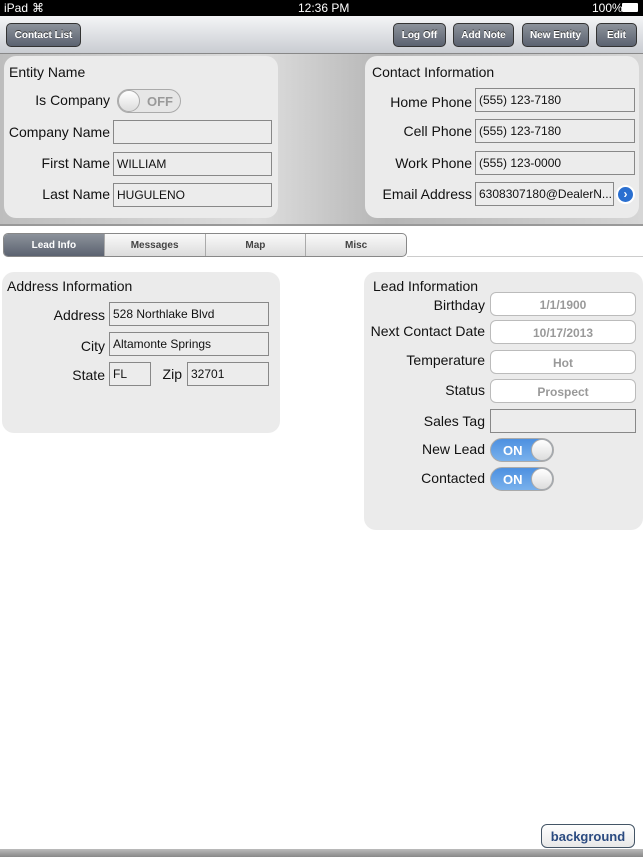 The height and width of the screenshot is (857, 643). I want to click on state-label: State, so click(88, 375).